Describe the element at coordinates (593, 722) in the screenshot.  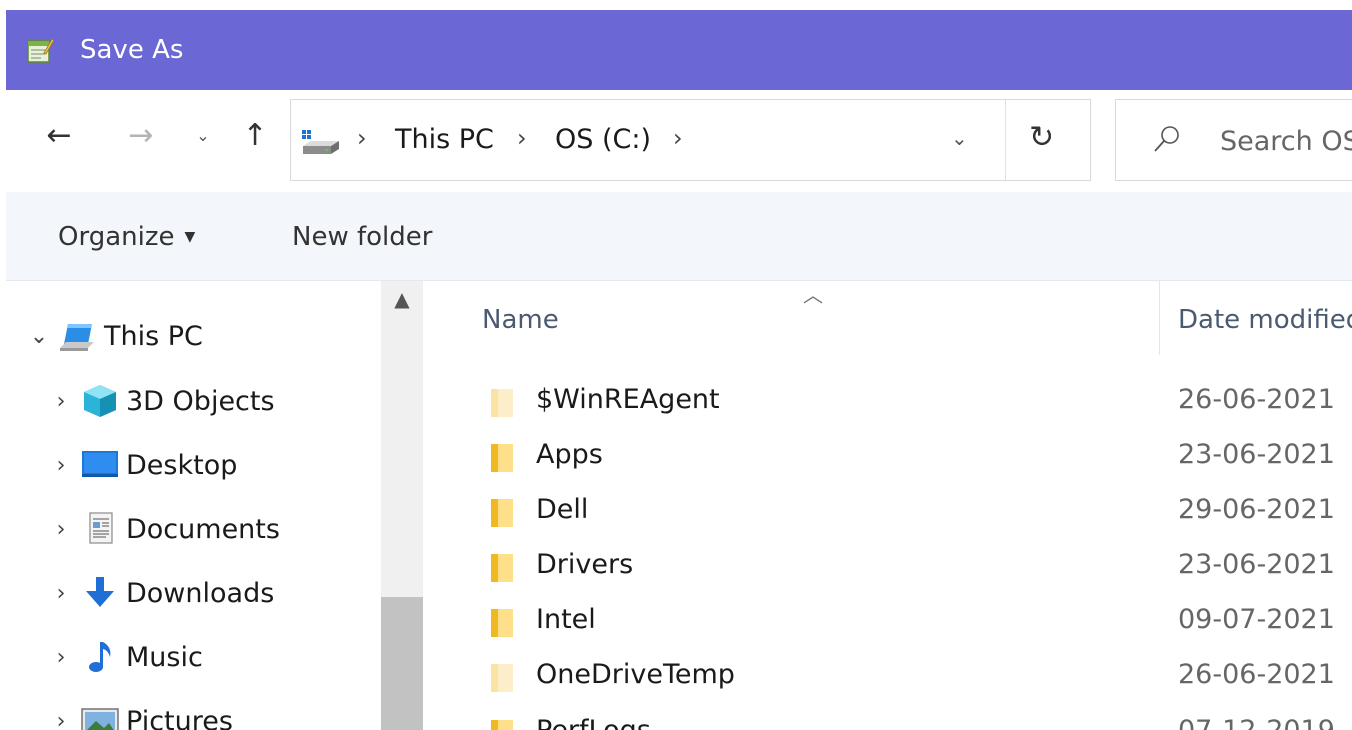
I see `file-name: PerfLogs` at that location.